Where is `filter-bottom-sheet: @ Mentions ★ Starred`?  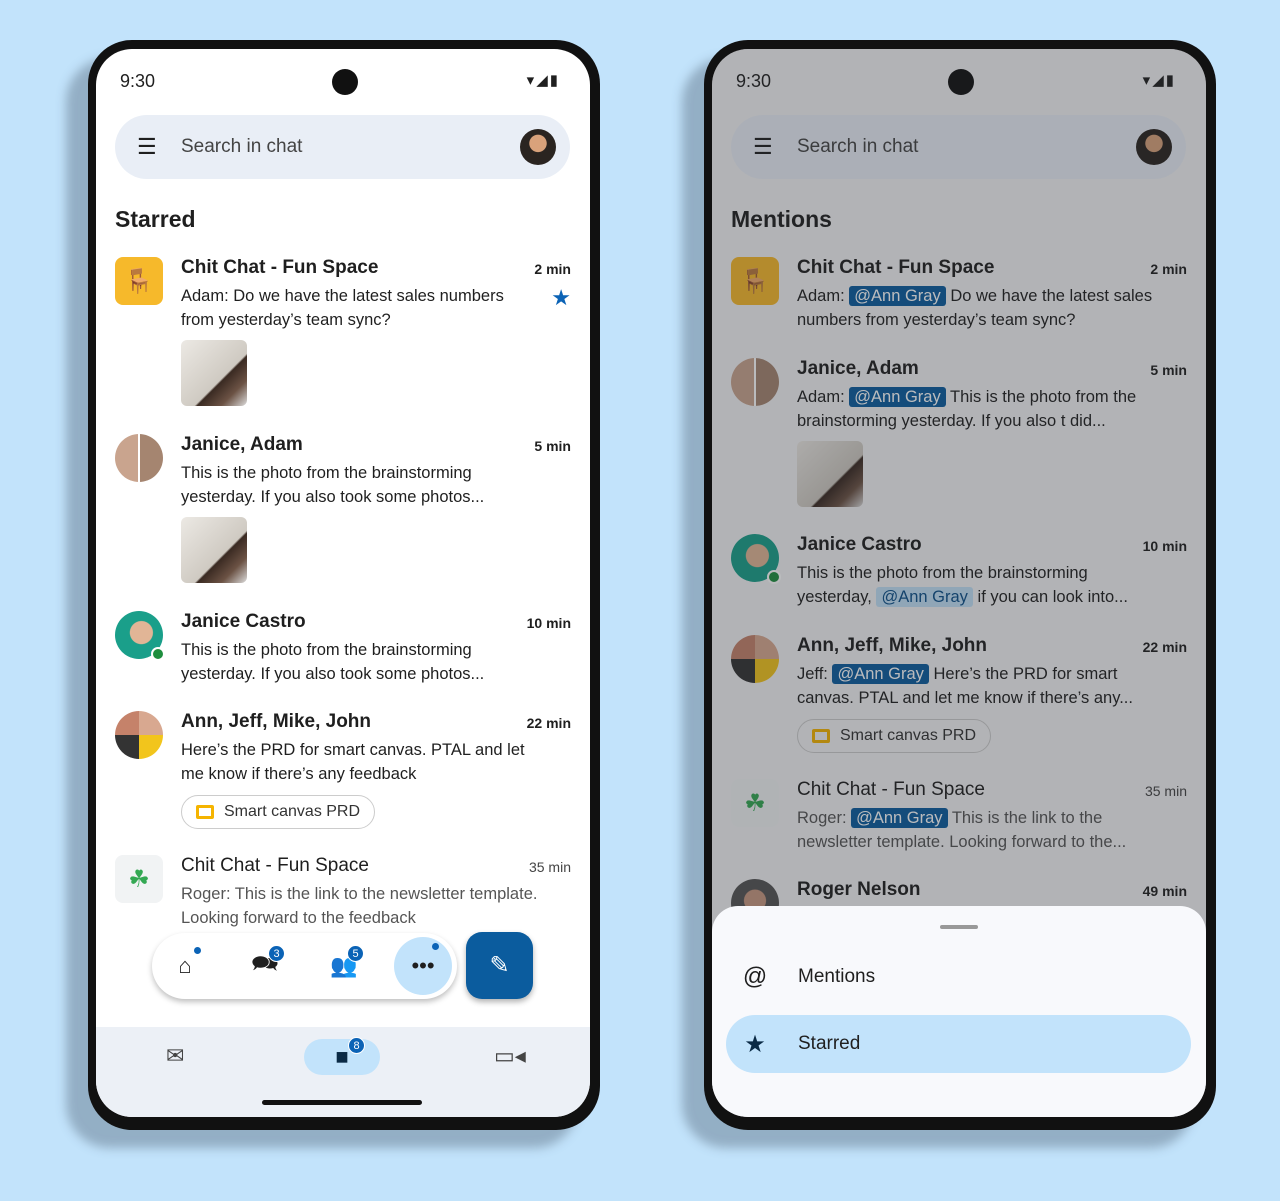 filter-bottom-sheet: @ Mentions ★ Starred is located at coordinates (959, 1011).